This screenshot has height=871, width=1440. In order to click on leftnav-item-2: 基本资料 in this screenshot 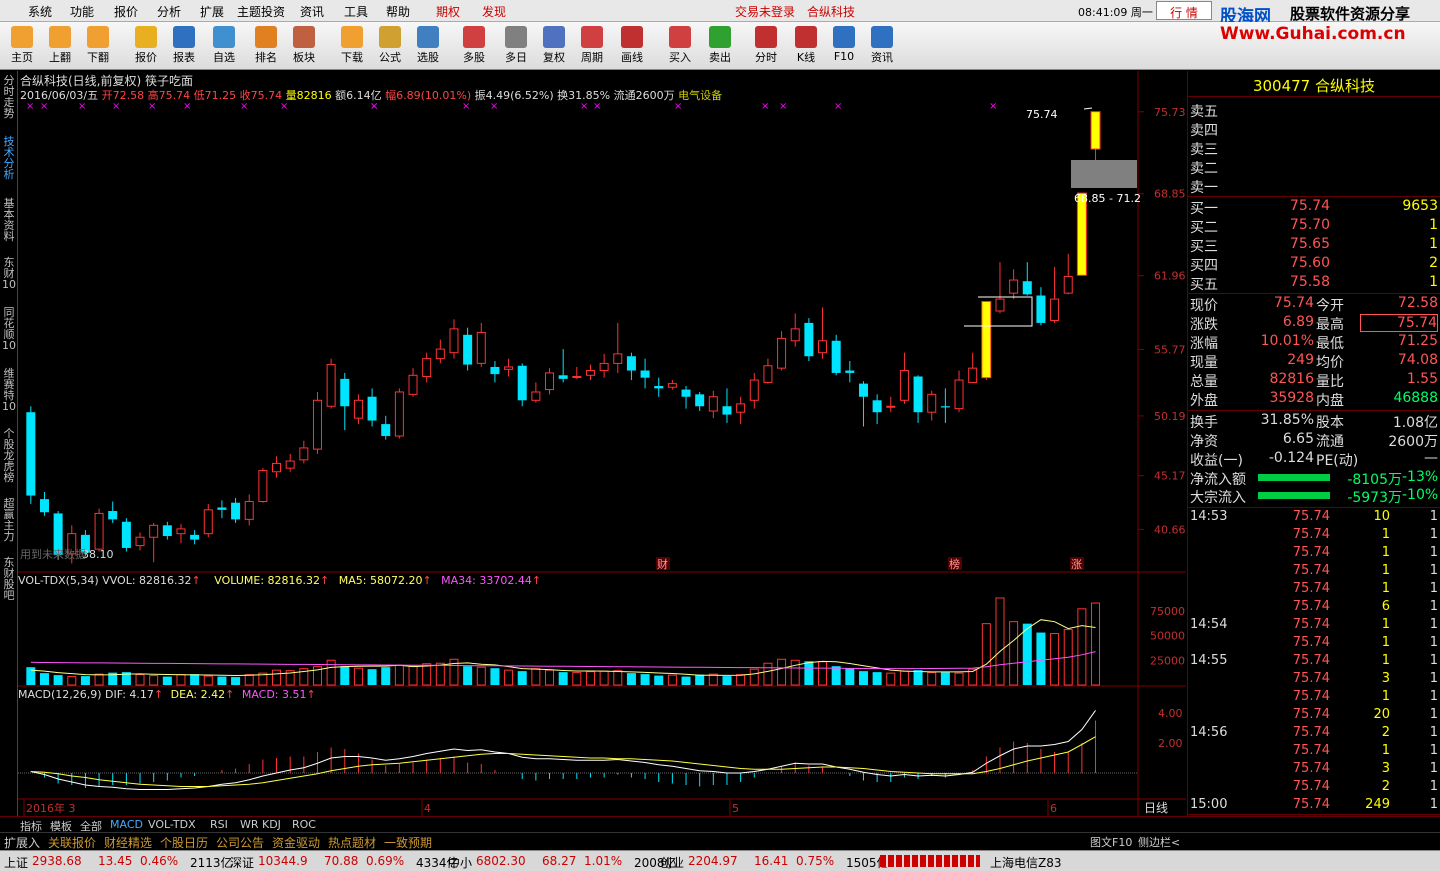, I will do `click(9, 220)`.